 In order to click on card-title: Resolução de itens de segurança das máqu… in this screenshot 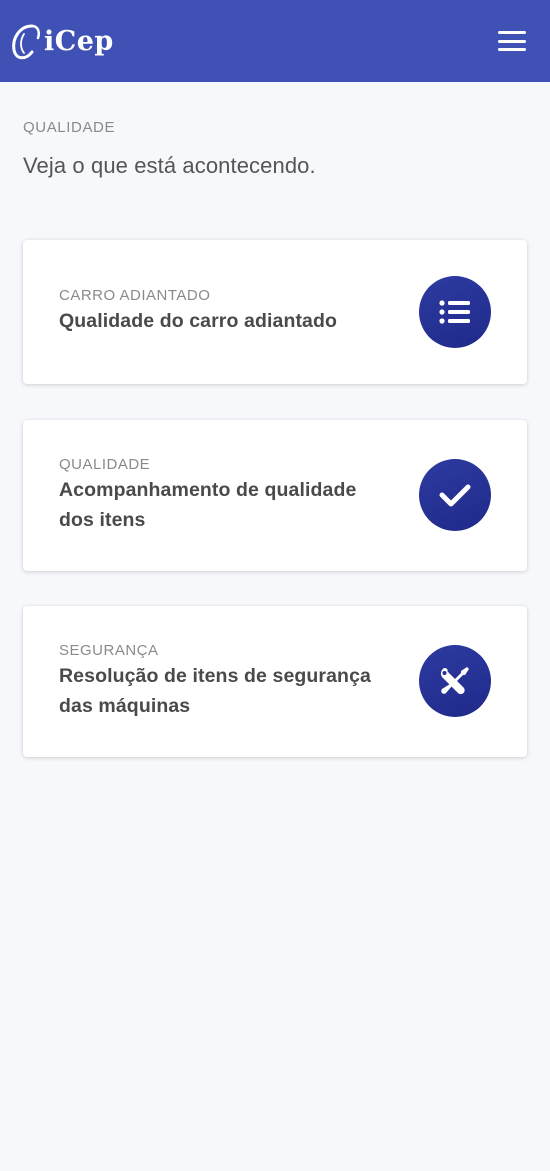, I will do `click(215, 691)`.